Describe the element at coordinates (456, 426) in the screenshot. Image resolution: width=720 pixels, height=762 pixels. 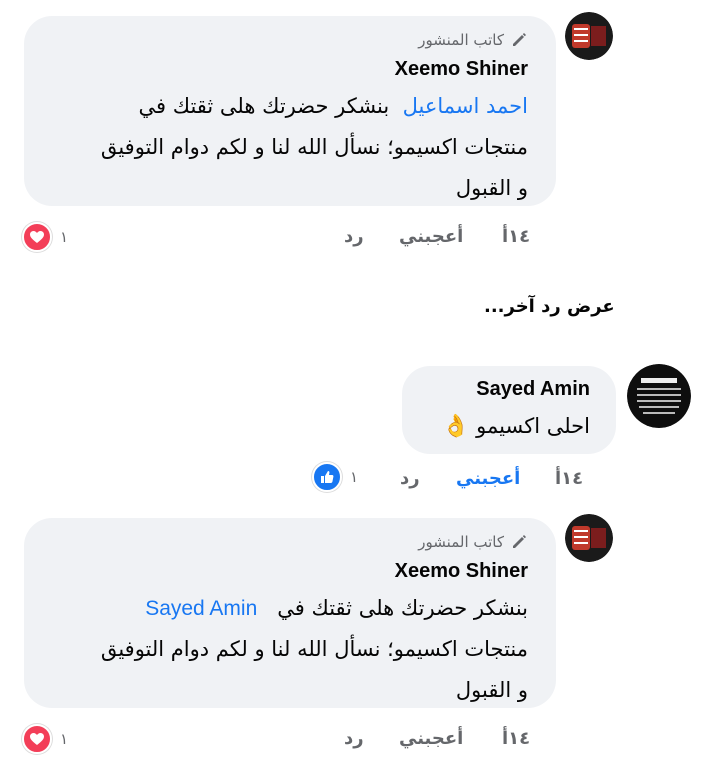
I see `ok-hand-emoji-icon: 👌` at that location.